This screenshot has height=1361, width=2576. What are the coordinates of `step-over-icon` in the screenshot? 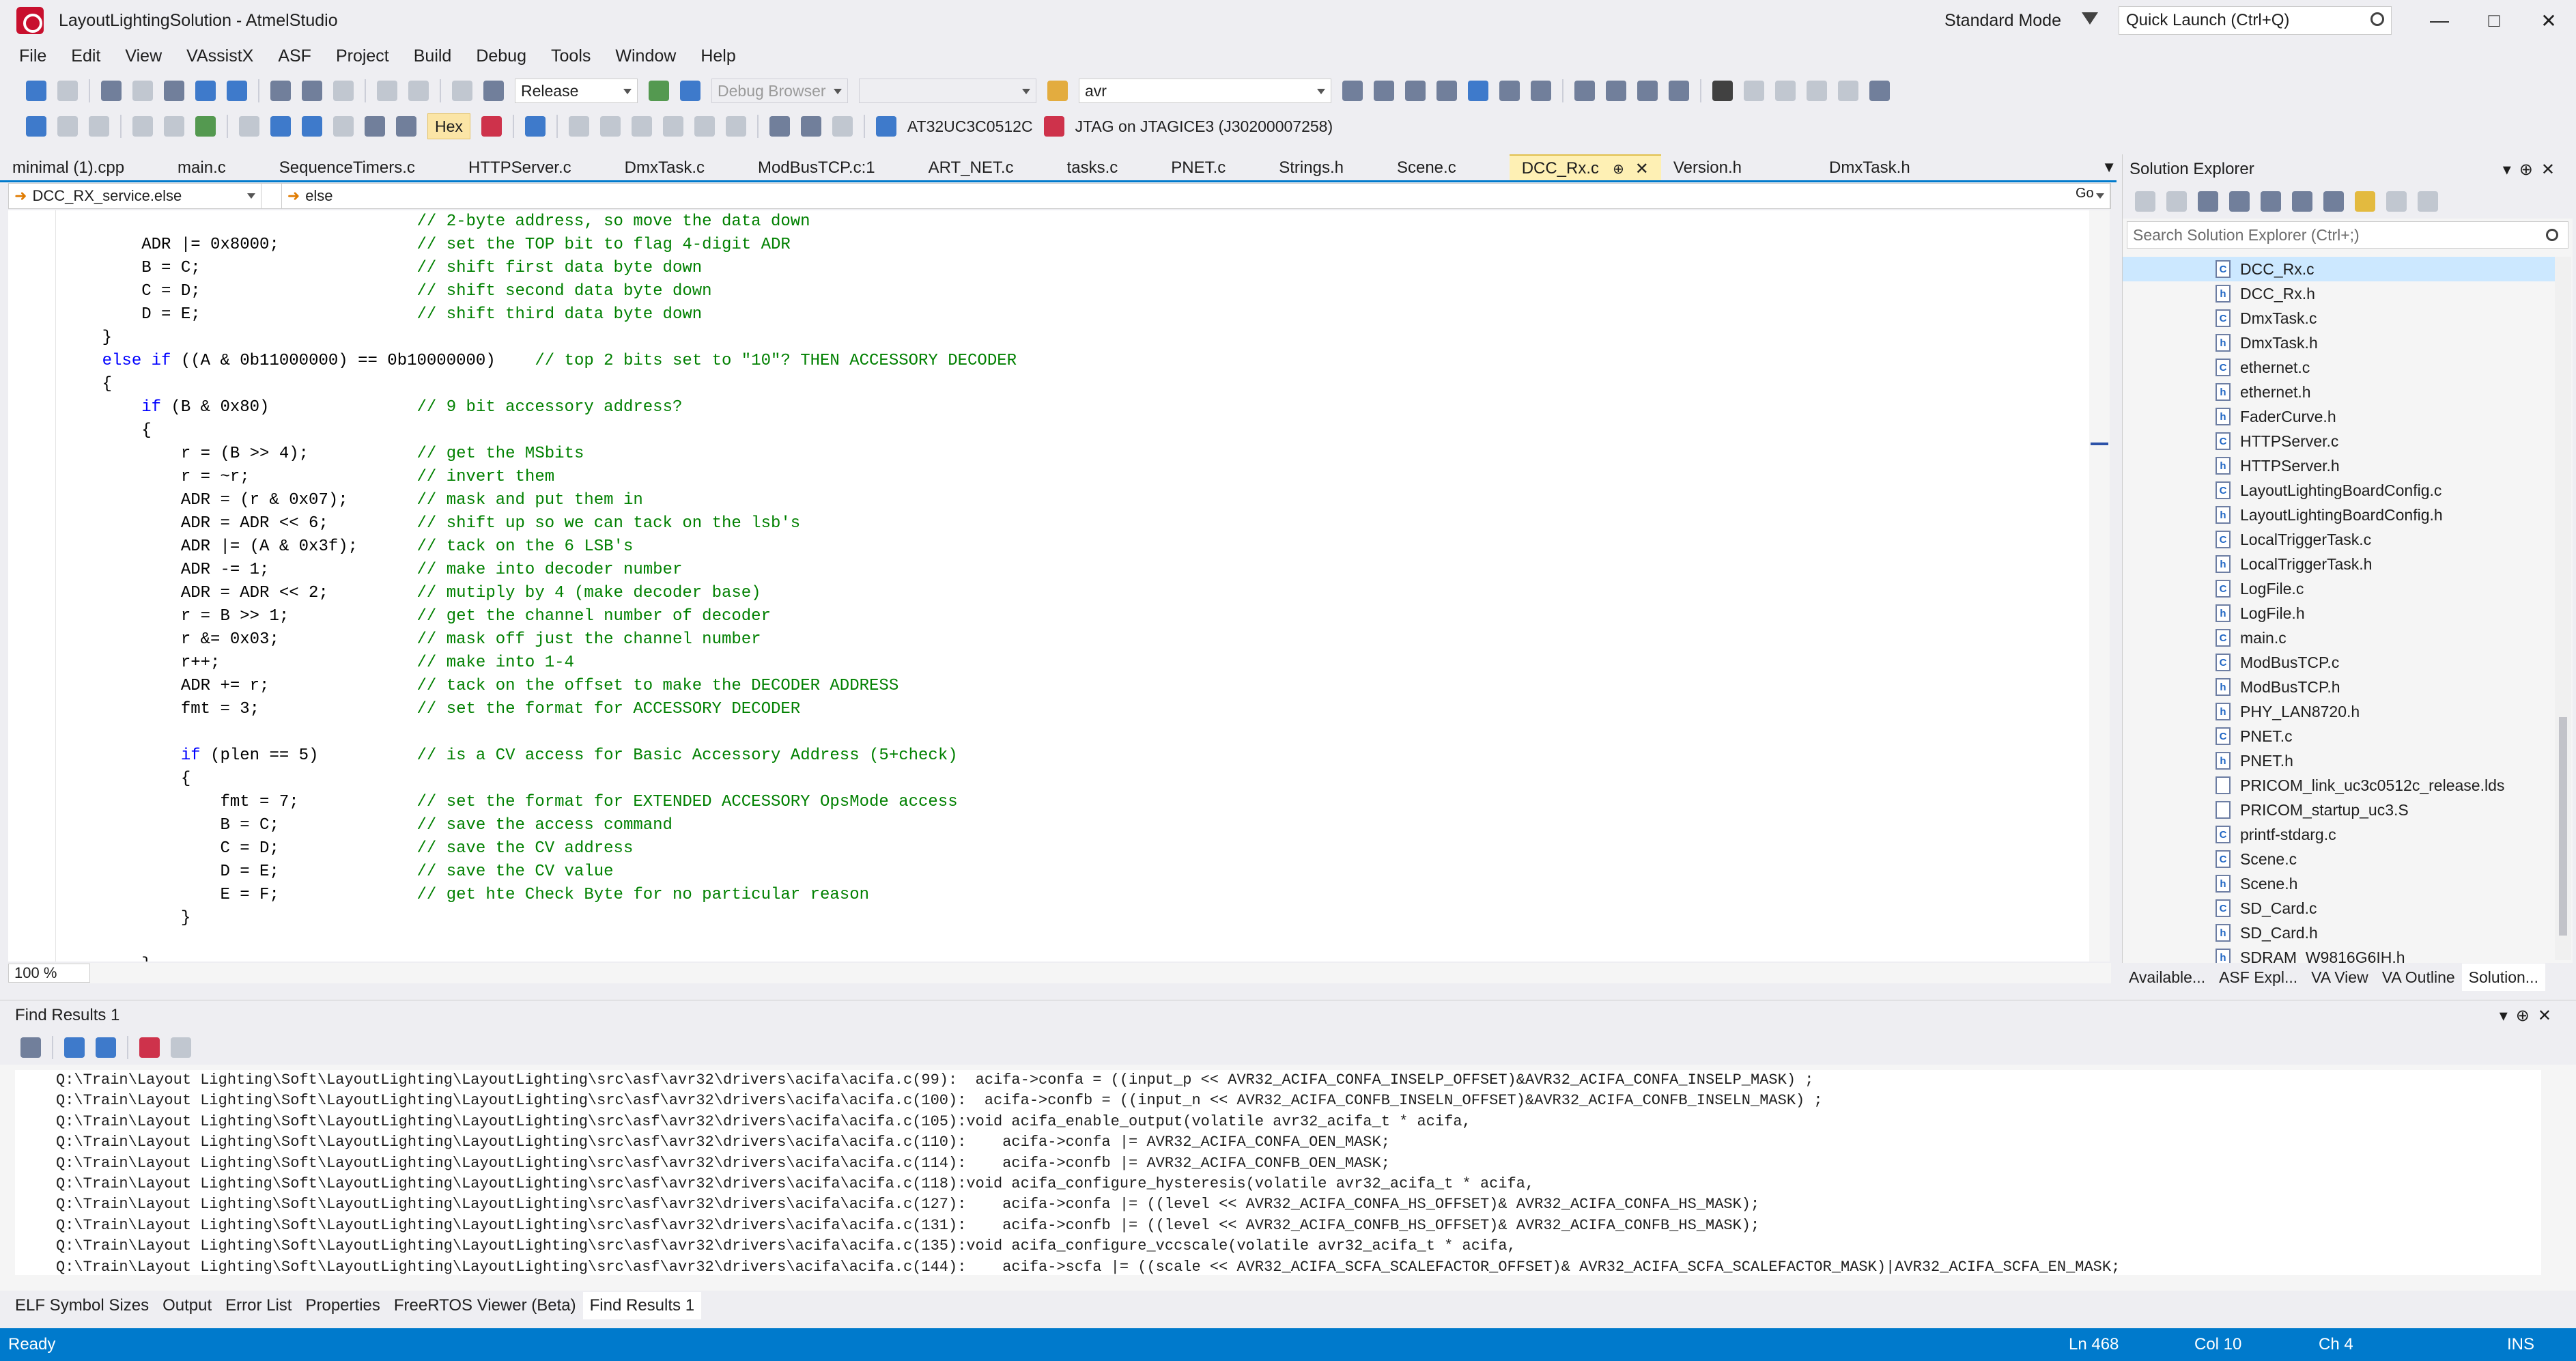 It's located at (312, 126).